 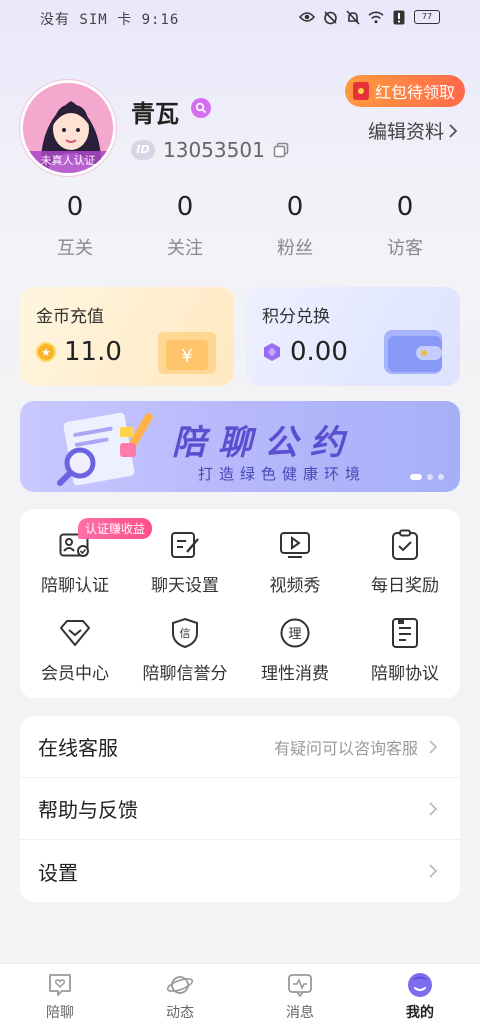 I want to click on menu-item-online-service: 在线客服 有疑问可以咨询客服, so click(x=240, y=747).